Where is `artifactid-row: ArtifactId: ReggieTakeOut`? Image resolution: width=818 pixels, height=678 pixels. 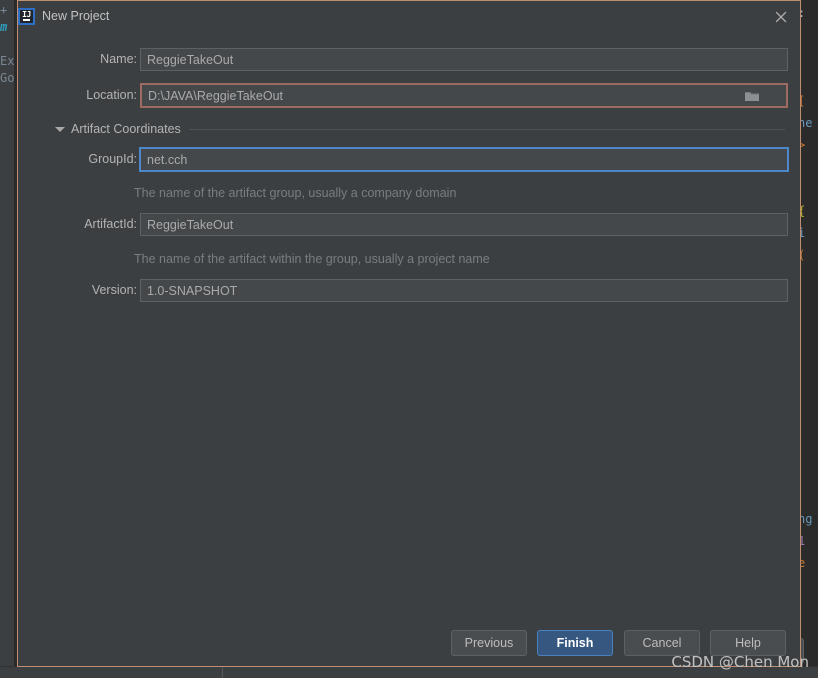 artifactid-row: ArtifactId: ReggieTakeOut is located at coordinates (414, 224).